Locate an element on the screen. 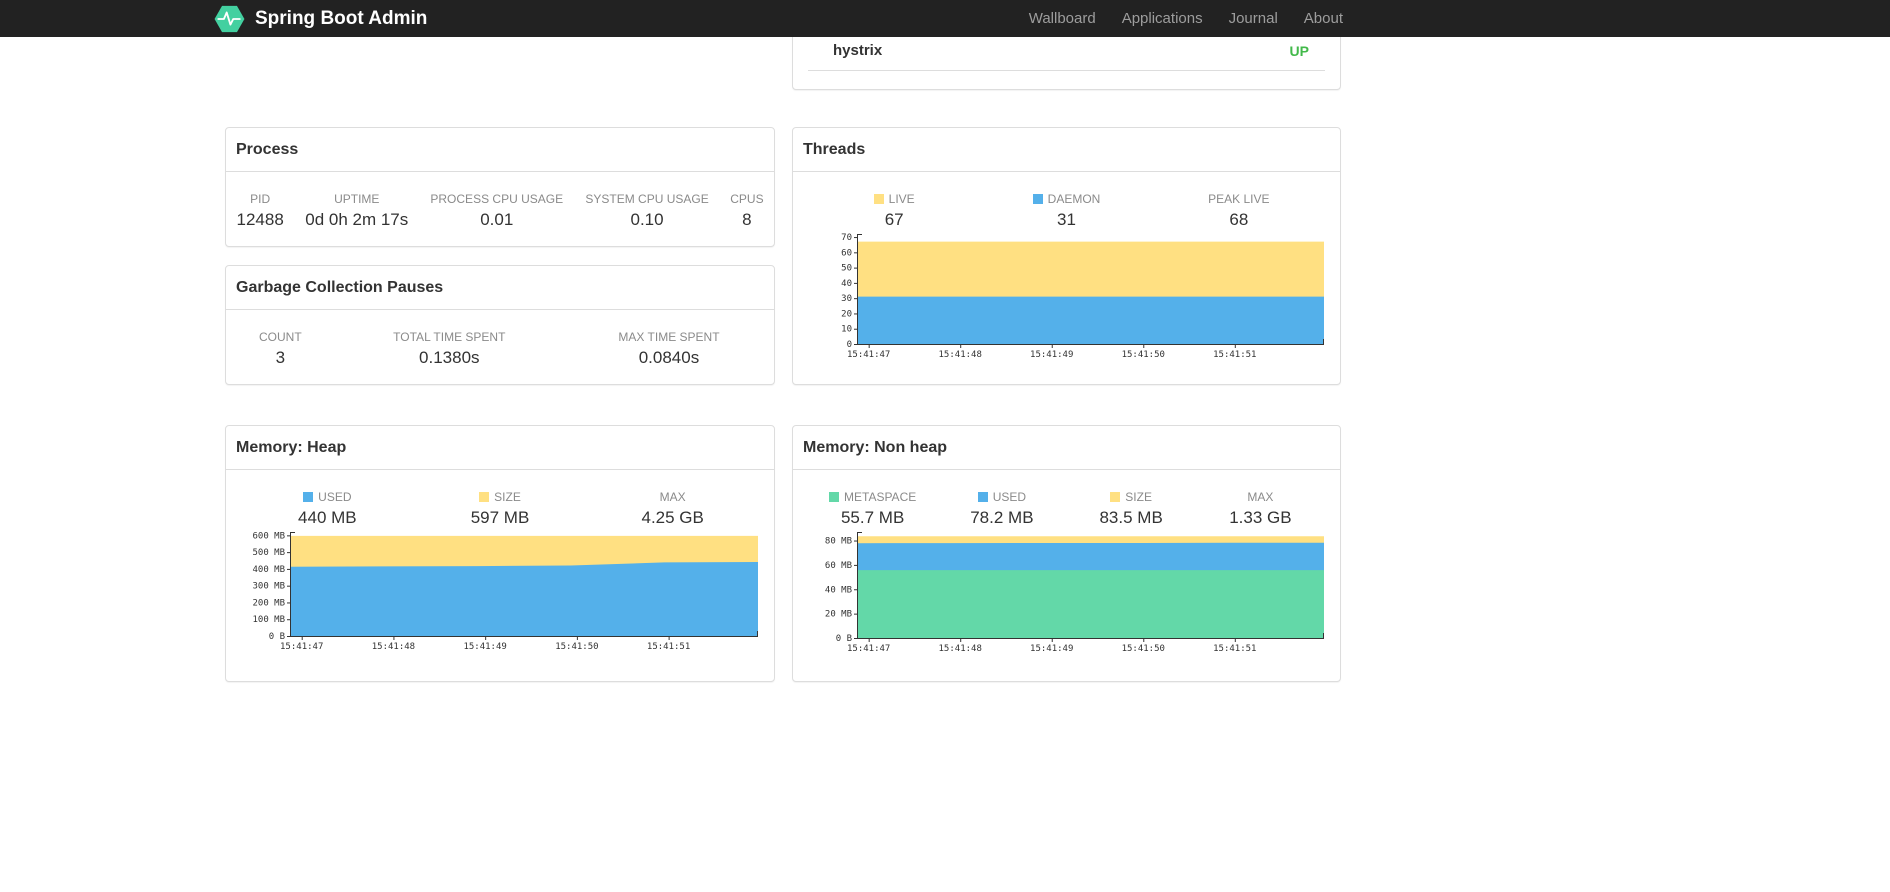  memory-heap-legend: USED 440 MB SIZE 597 MB MAX 4.25 GB is located at coordinates (500, 499).